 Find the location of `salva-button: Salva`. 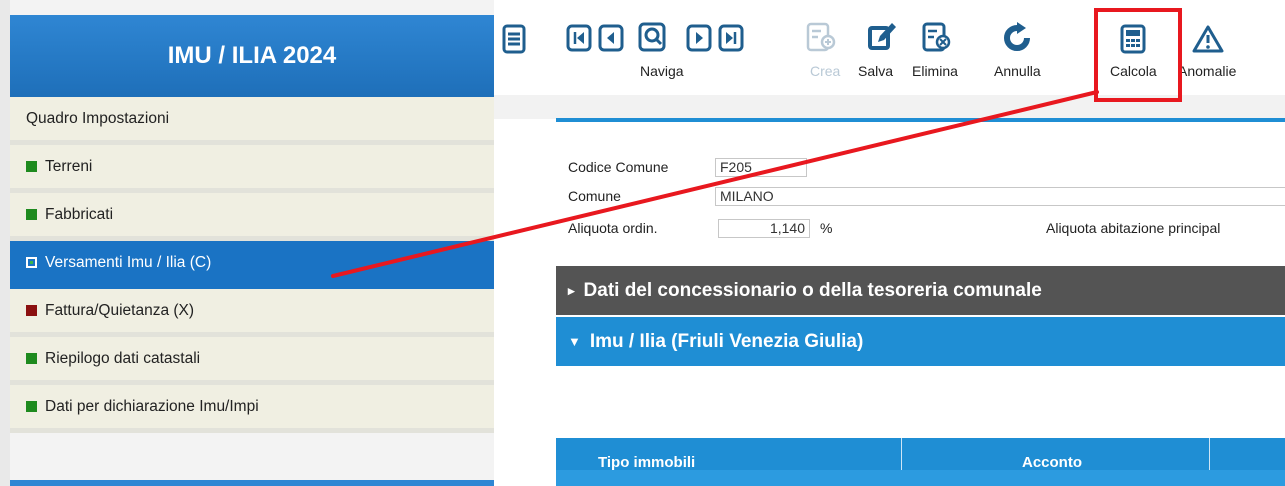

salva-button: Salva is located at coordinates (875, 71).